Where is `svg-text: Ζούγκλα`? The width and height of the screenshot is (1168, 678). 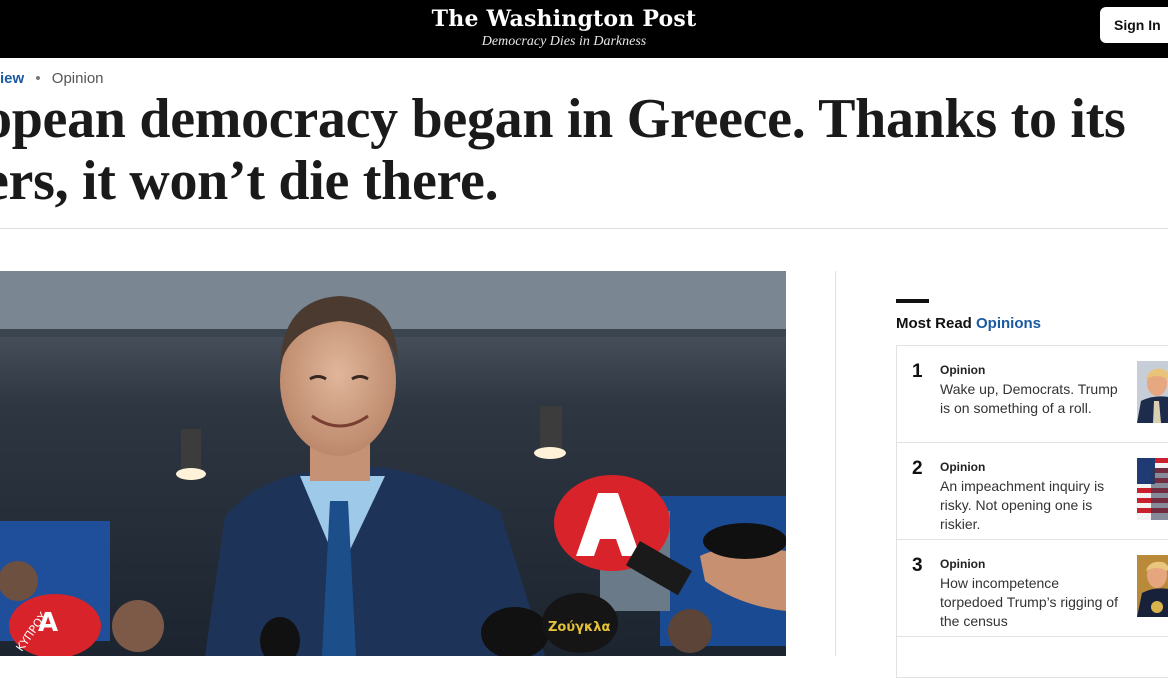
svg-text: Ζούγκλα is located at coordinates (579, 627).